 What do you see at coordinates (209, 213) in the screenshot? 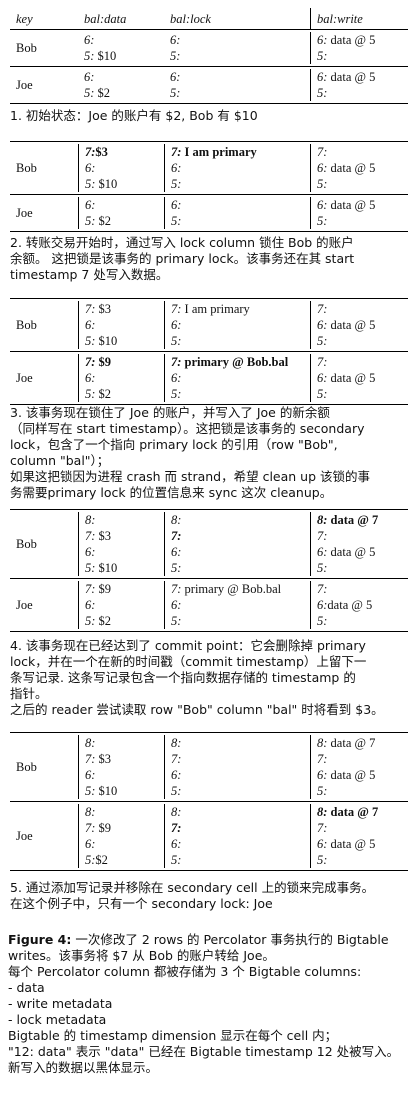
I see `table-row: Joe 6: 5: $2 6: 5: 6: data @ 5 5:` at bounding box center [209, 213].